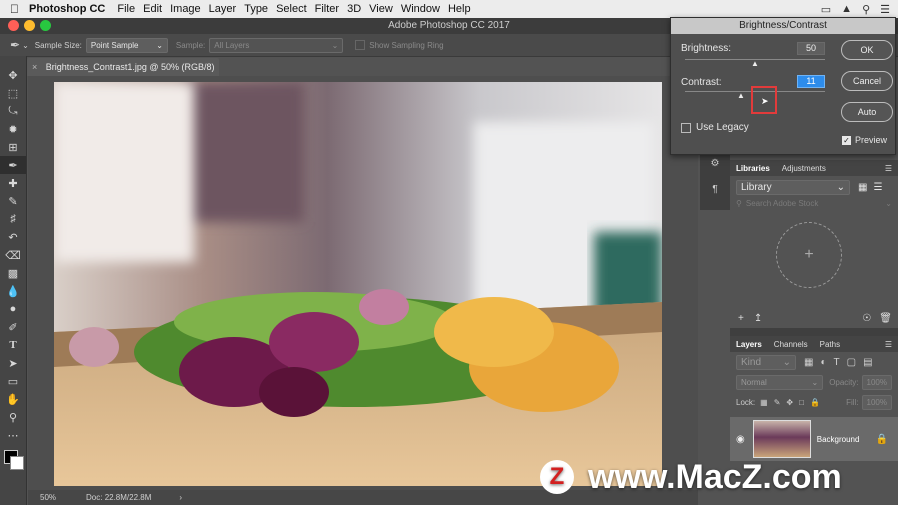  What do you see at coordinates (866, 9) in the screenshot?
I see `search-icon: ⚲` at bounding box center [866, 9].